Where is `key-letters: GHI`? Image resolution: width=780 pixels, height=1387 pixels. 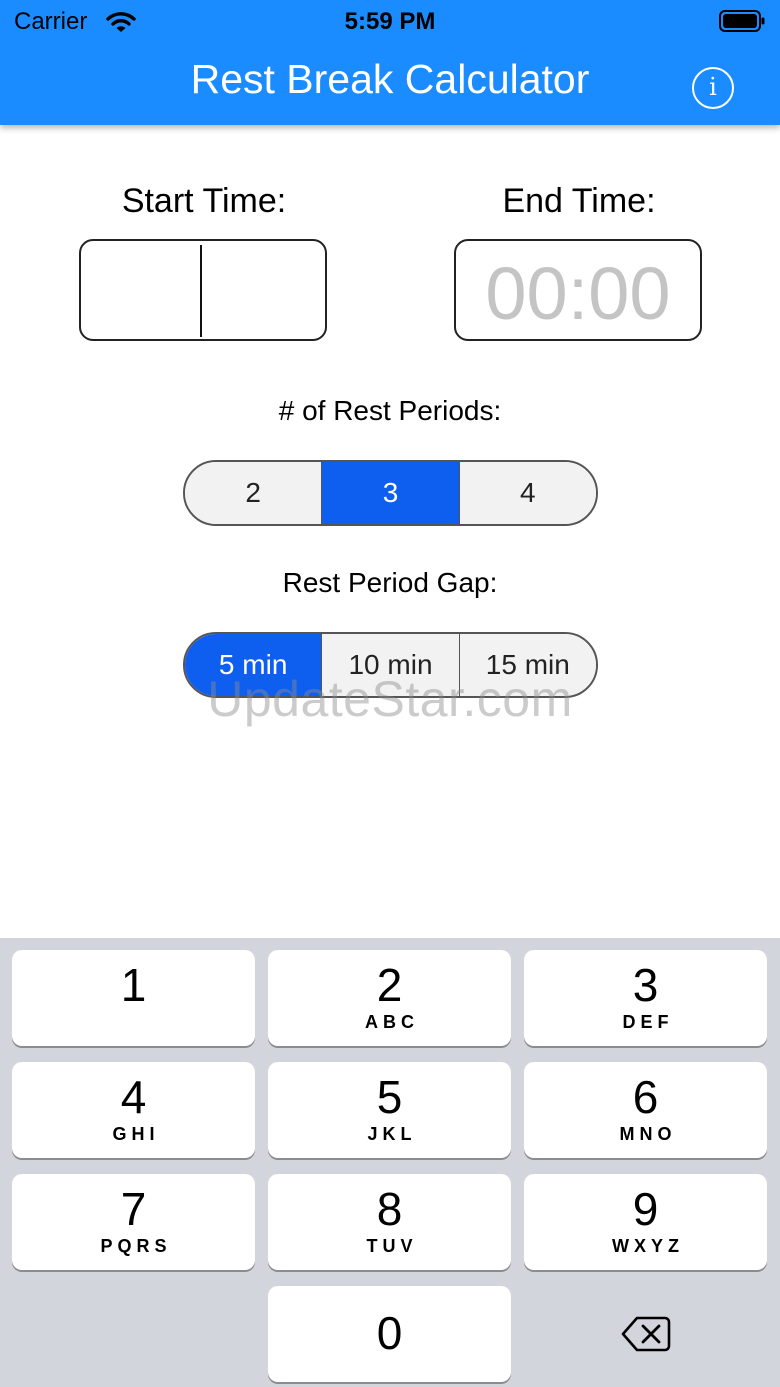 key-letters: GHI is located at coordinates (136, 1134).